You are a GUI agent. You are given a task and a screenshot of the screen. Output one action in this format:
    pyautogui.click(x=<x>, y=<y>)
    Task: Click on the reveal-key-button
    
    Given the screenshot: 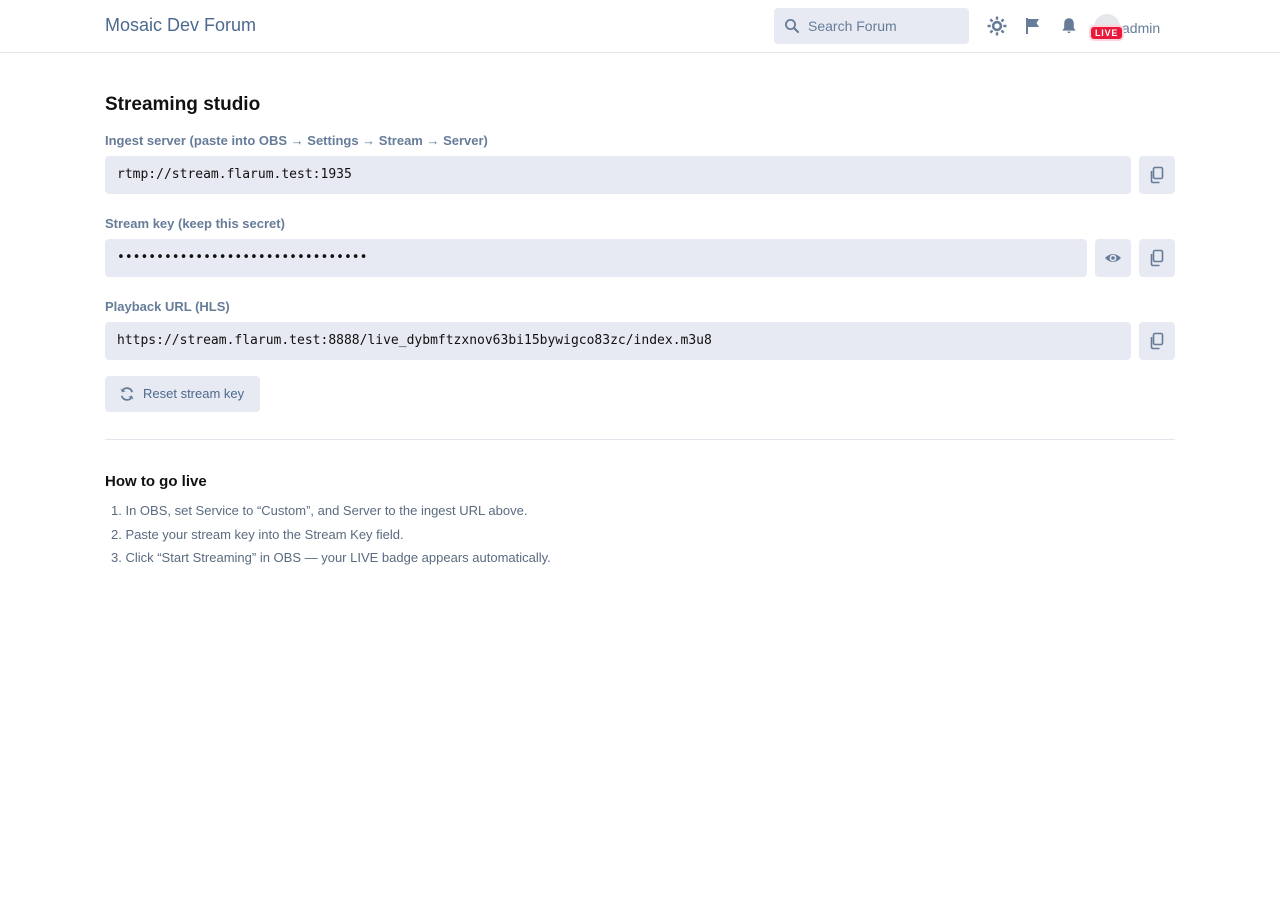 What is the action you would take?
    pyautogui.click(x=1113, y=258)
    